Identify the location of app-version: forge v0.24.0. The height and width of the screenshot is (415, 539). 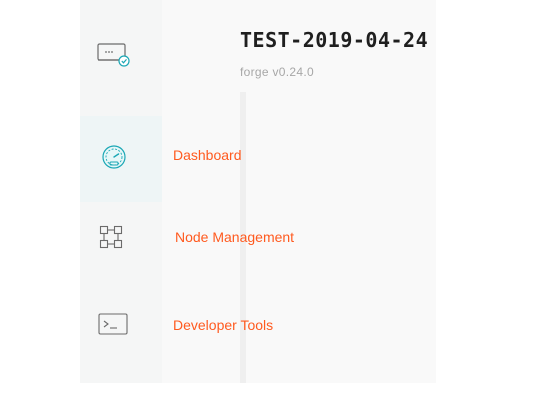
(277, 72).